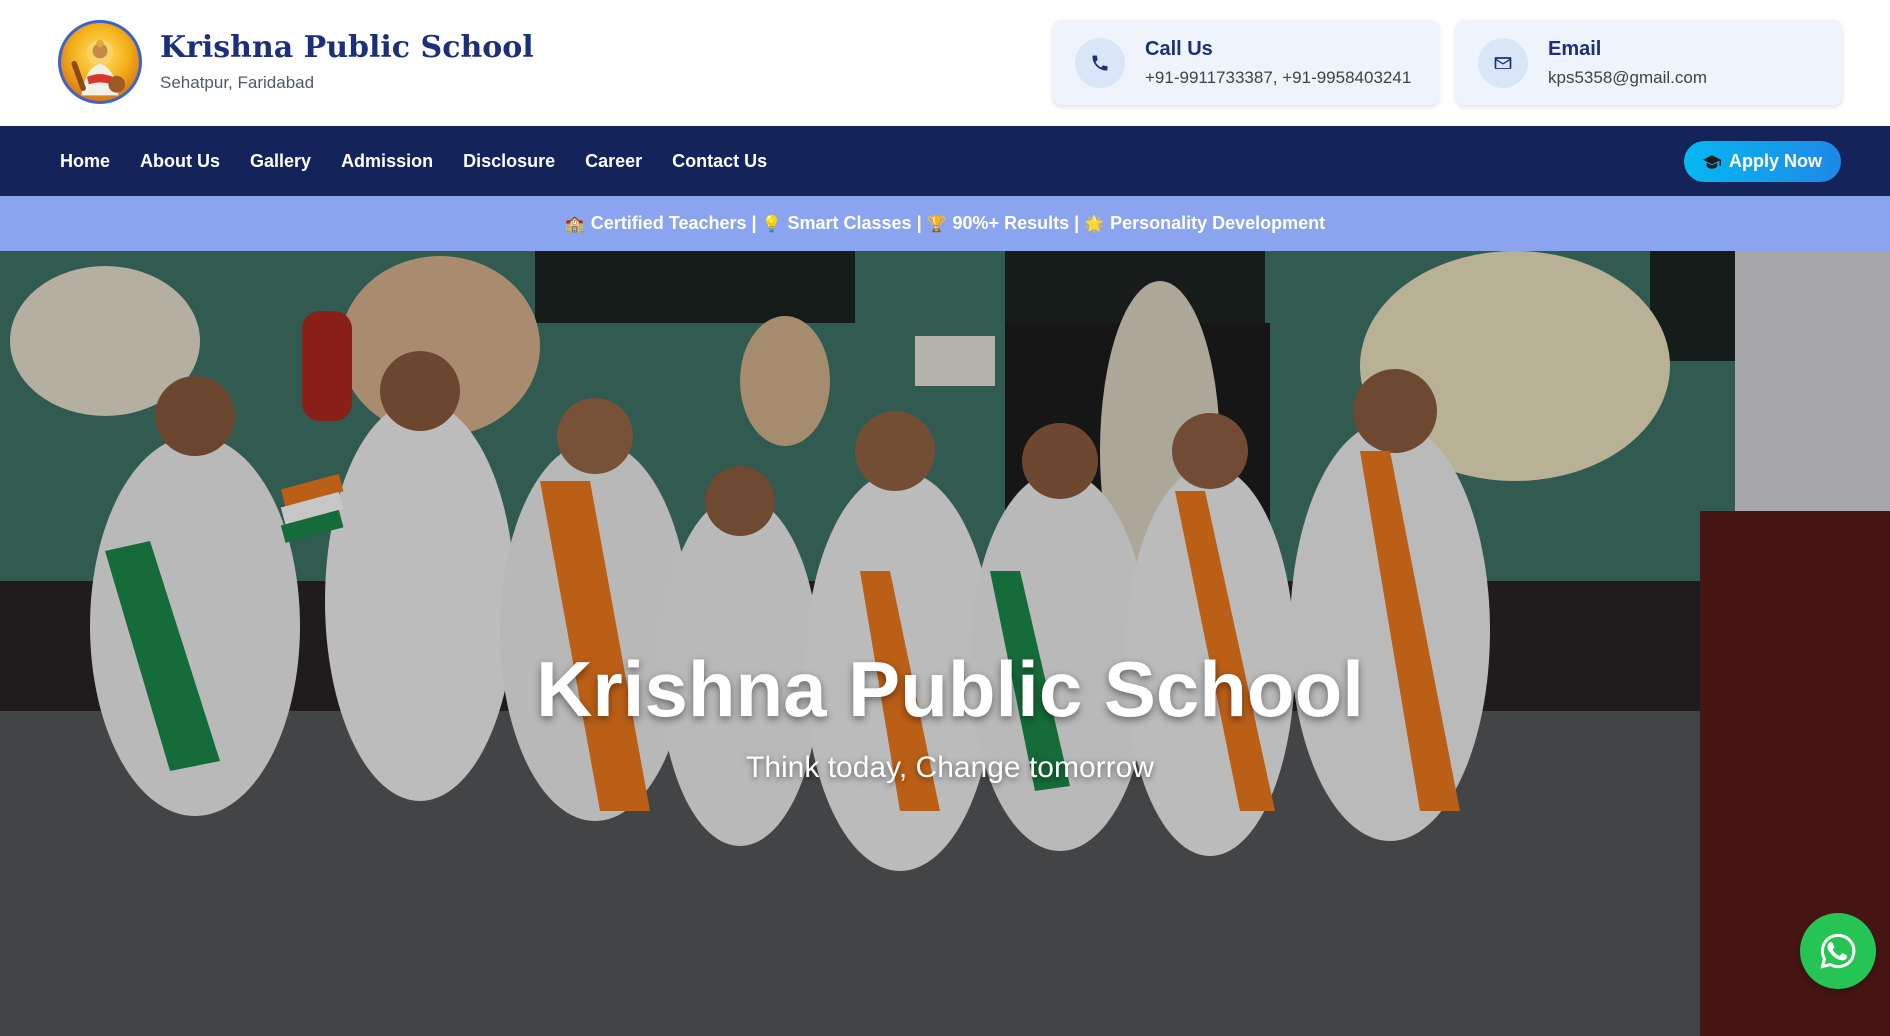 This screenshot has height=1036, width=1890. I want to click on school-name: Krishna Public School, so click(347, 47).